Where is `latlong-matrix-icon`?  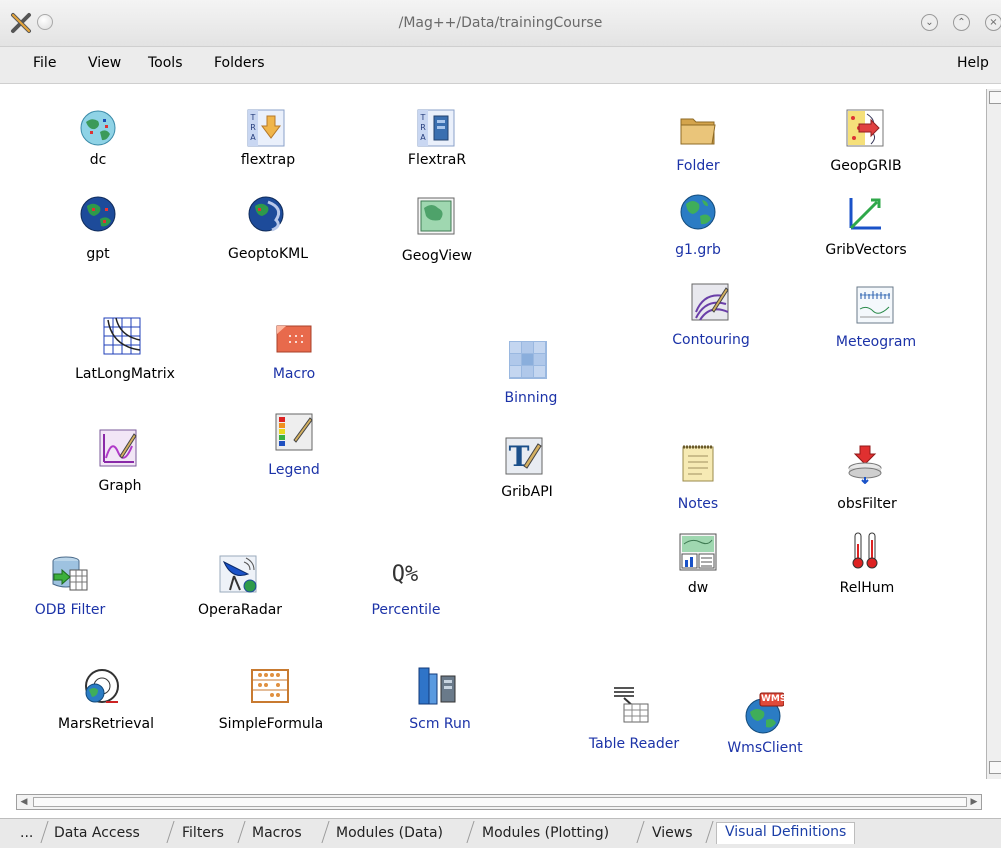 latlong-matrix-icon is located at coordinates (122, 336).